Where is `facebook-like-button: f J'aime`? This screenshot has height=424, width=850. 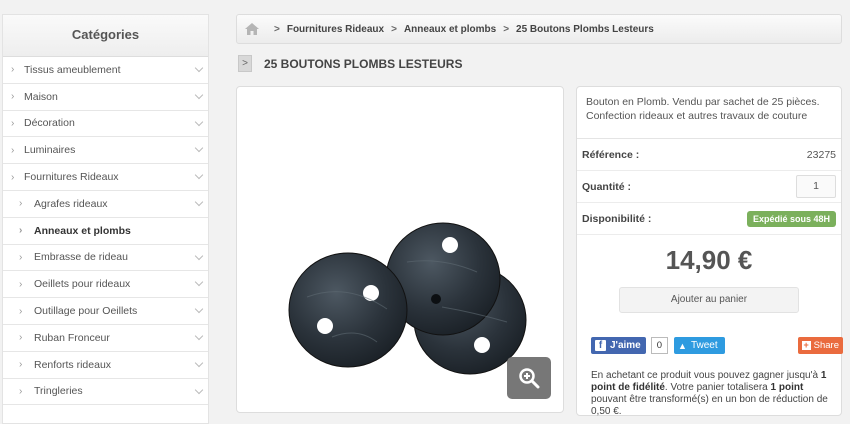
facebook-like-button: f J'aime is located at coordinates (618, 345).